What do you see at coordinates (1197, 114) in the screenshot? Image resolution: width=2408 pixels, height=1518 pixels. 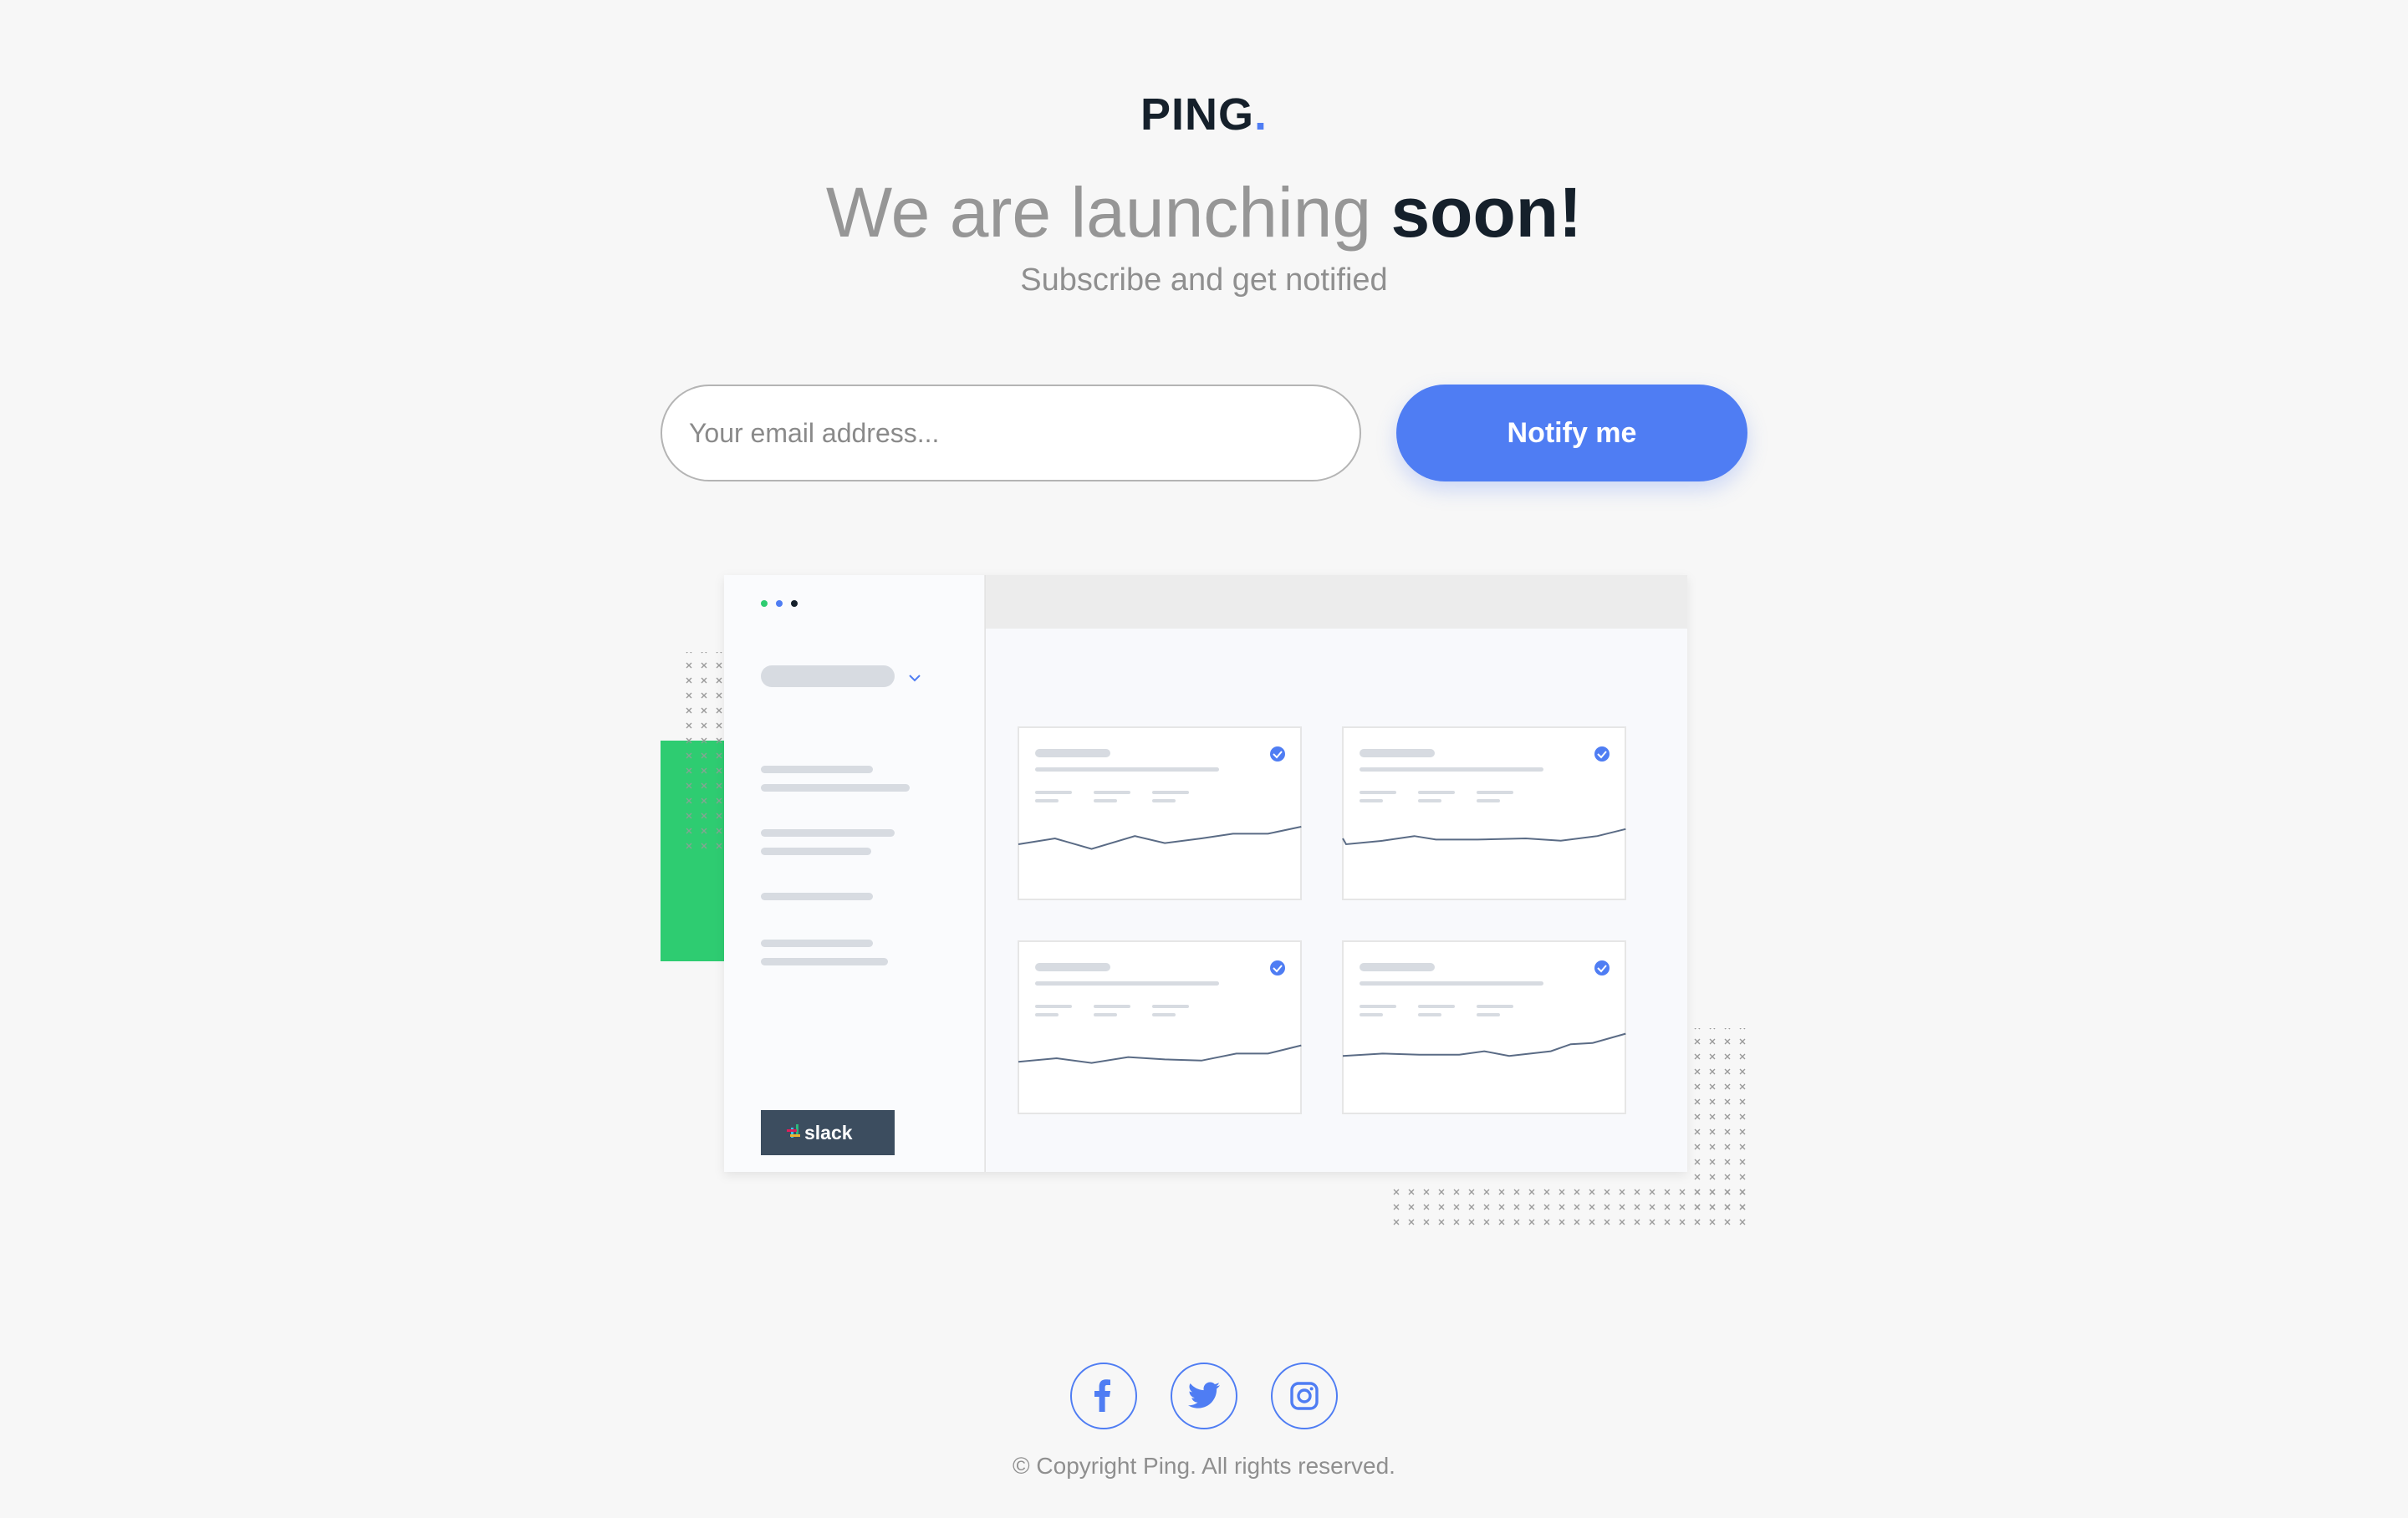 I see `logo-text: PING` at bounding box center [1197, 114].